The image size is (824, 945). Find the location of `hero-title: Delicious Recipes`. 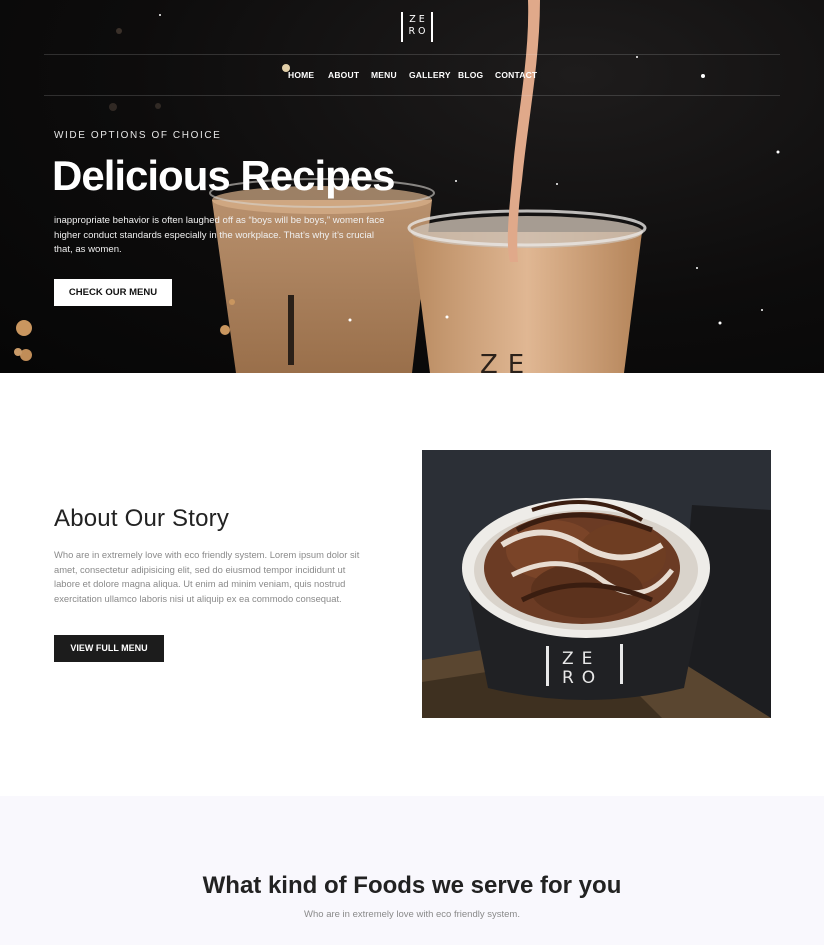

hero-title: Delicious Recipes is located at coordinates (223, 175).